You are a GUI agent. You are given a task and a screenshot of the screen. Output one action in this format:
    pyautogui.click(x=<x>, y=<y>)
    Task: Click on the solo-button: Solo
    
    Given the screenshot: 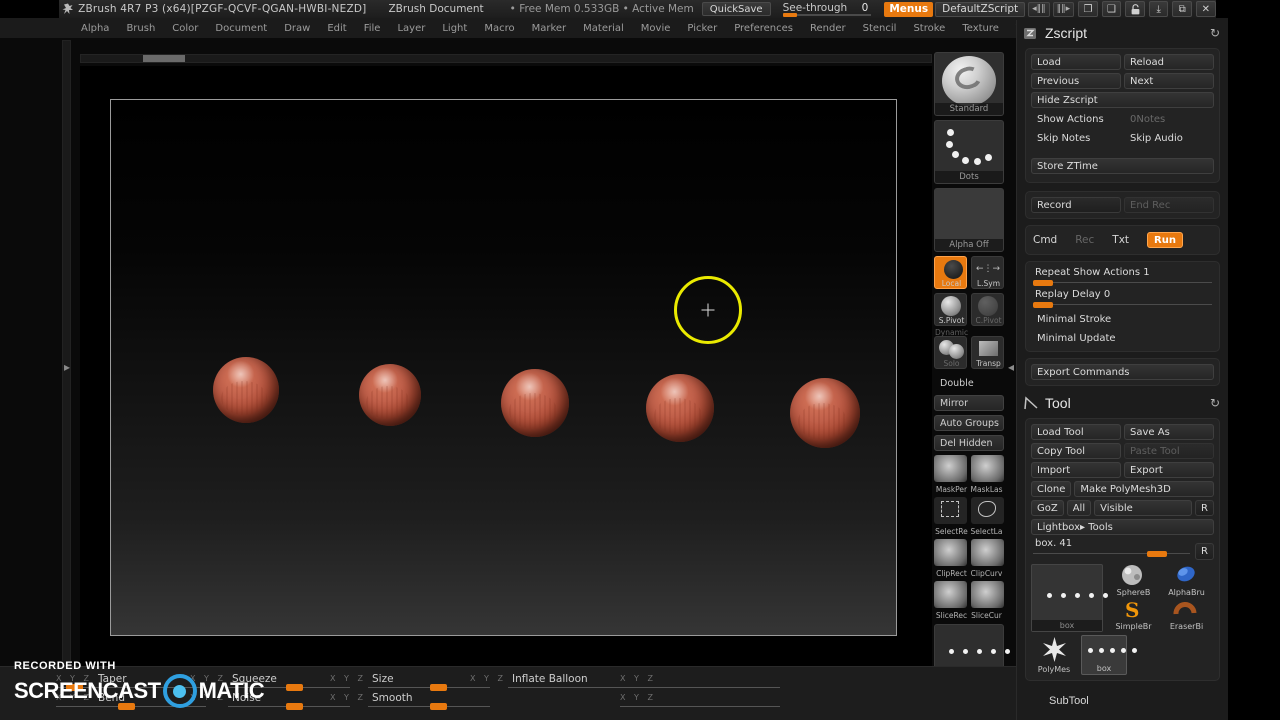 What is the action you would take?
    pyautogui.click(x=950, y=352)
    